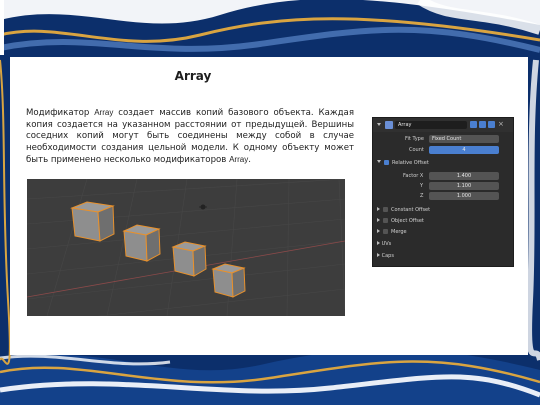  What do you see at coordinates (389, 125) in the screenshot?
I see `wrench-icon` at bounding box center [389, 125].